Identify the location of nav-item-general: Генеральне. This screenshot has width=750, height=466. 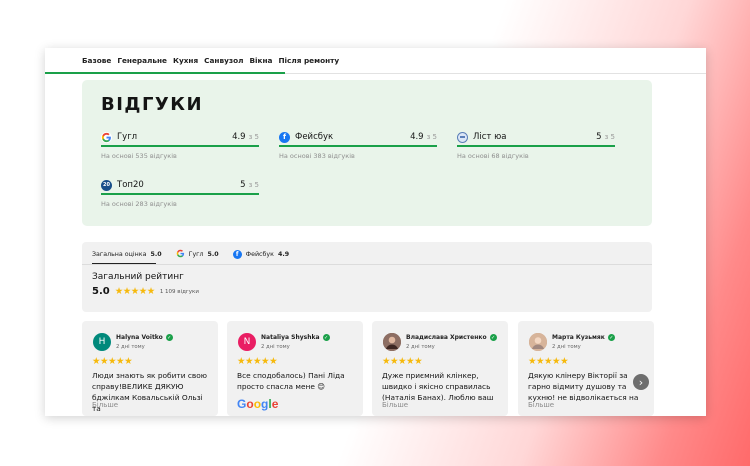
(142, 60).